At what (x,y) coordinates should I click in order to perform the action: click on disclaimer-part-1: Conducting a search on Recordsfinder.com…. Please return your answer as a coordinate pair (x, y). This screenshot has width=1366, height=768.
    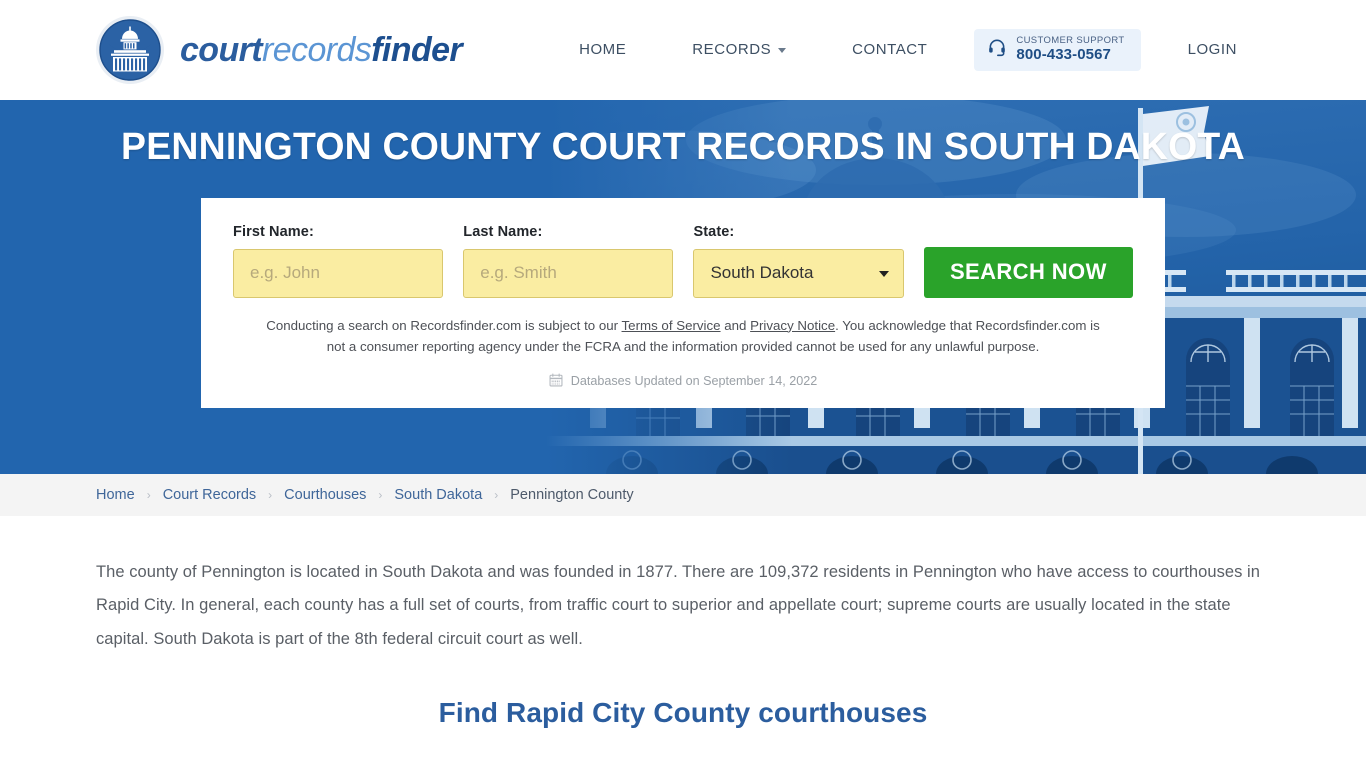
    Looking at the image, I should click on (444, 325).